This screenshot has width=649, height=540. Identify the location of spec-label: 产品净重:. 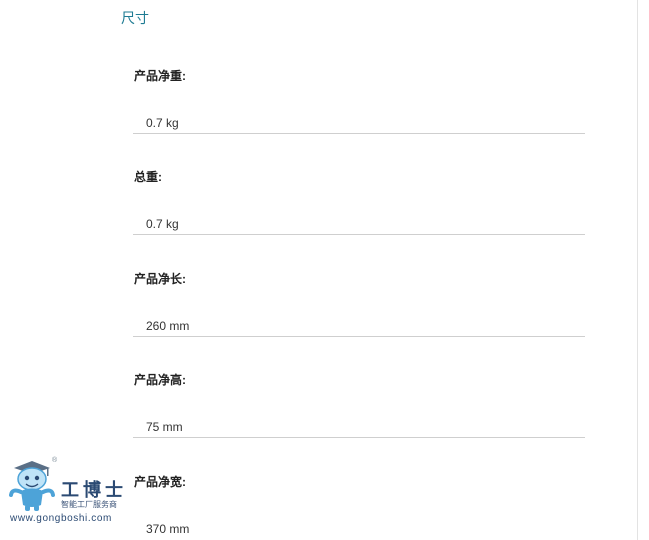
(160, 76).